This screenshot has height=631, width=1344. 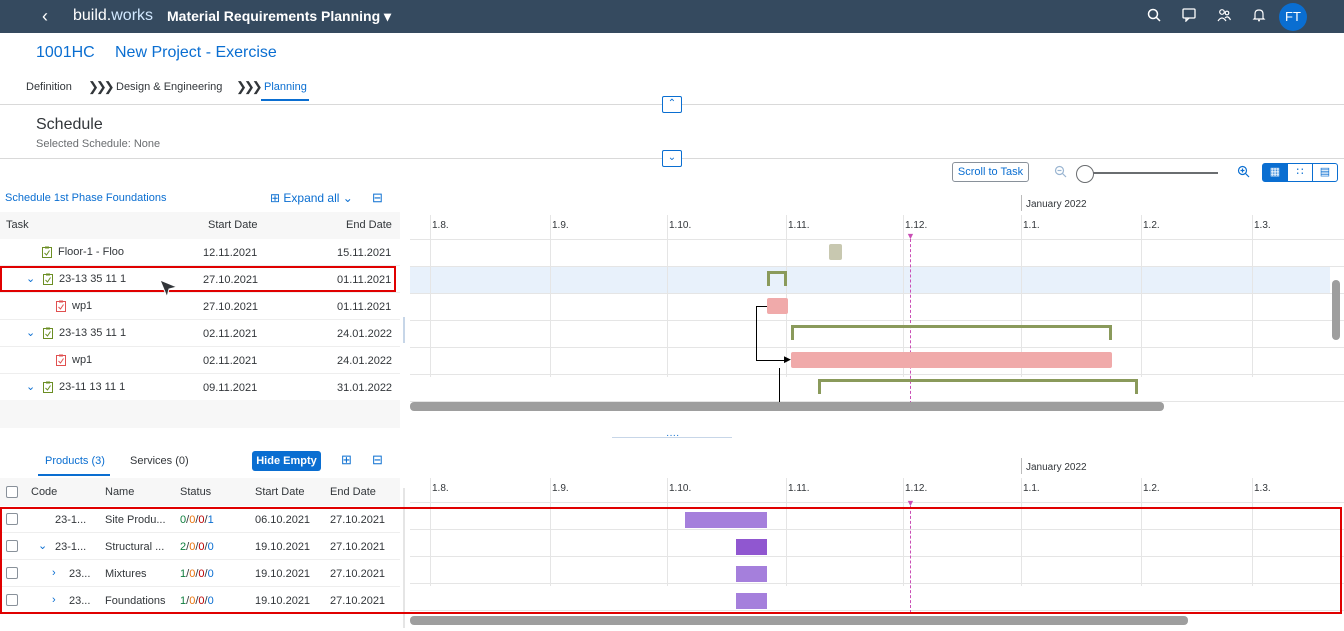 I want to click on timeline-tick-label: 1.10., so click(x=680, y=225).